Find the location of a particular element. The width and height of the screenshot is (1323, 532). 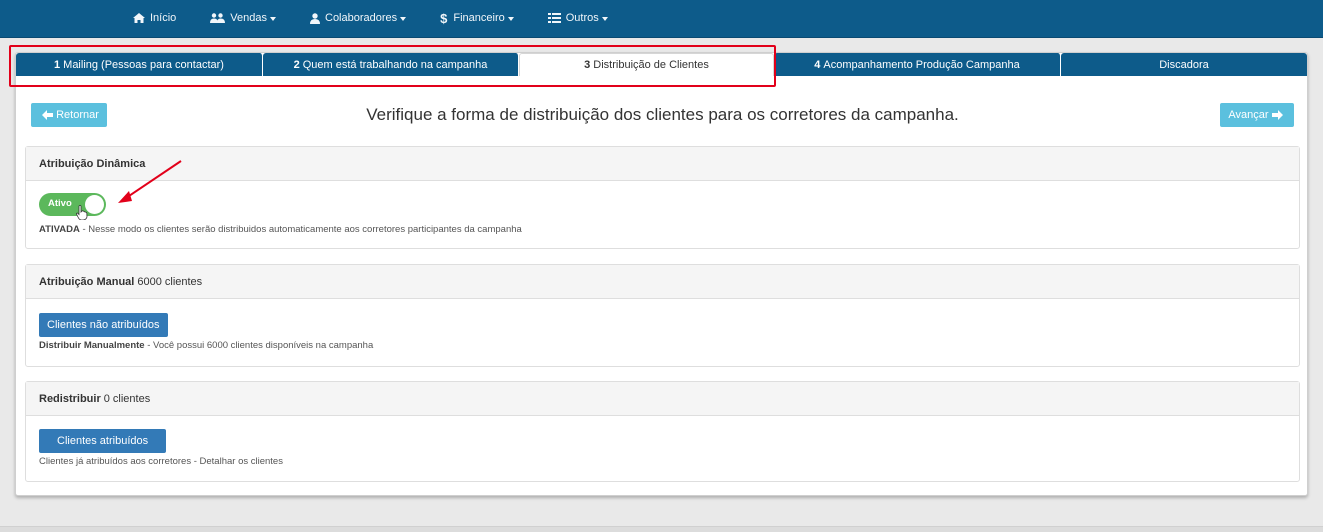

tab-number: 2 is located at coordinates (296, 64).